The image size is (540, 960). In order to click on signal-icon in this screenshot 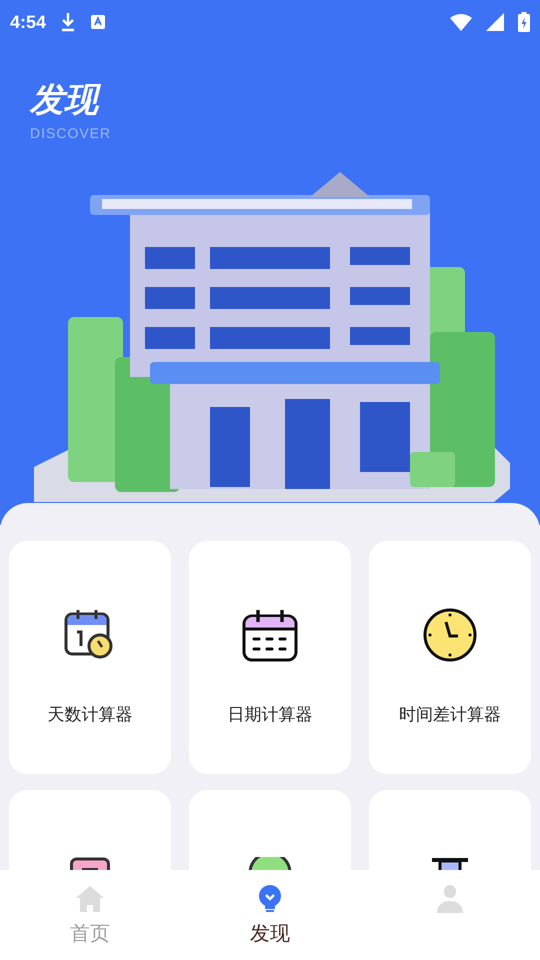, I will do `click(495, 22)`.